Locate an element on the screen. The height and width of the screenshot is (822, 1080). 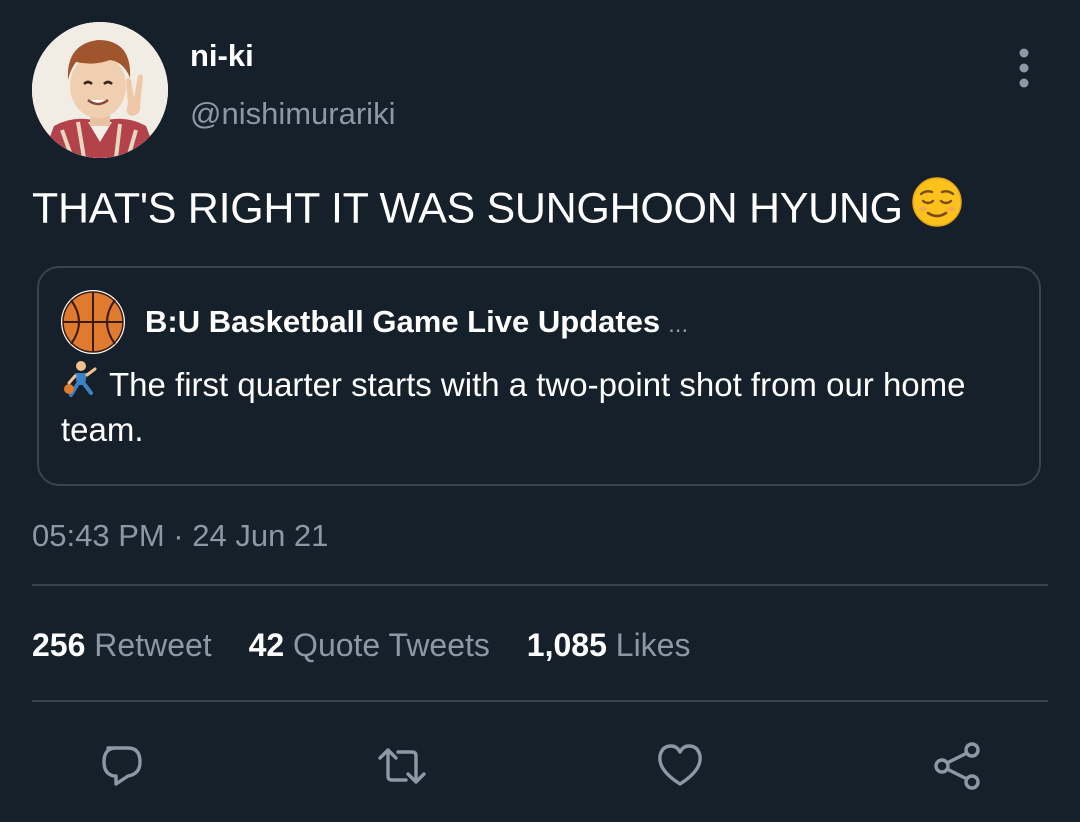
tweet-body: THAT'S RIGHT IT WAS SUNGHOON HYUNG is located at coordinates (467, 208).